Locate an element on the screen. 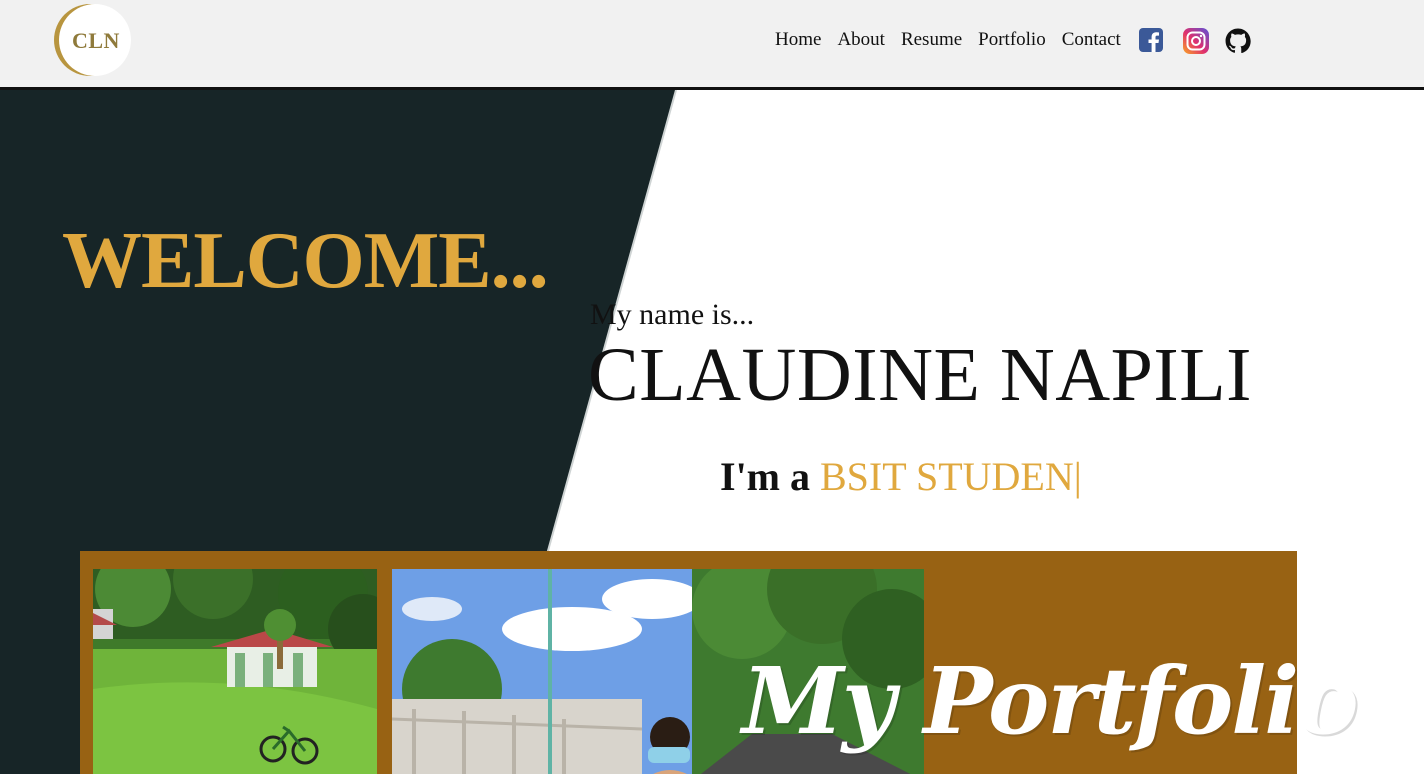 The height and width of the screenshot is (774, 1424). role-line: I'm a BSIT STUDEN| is located at coordinates (901, 477).